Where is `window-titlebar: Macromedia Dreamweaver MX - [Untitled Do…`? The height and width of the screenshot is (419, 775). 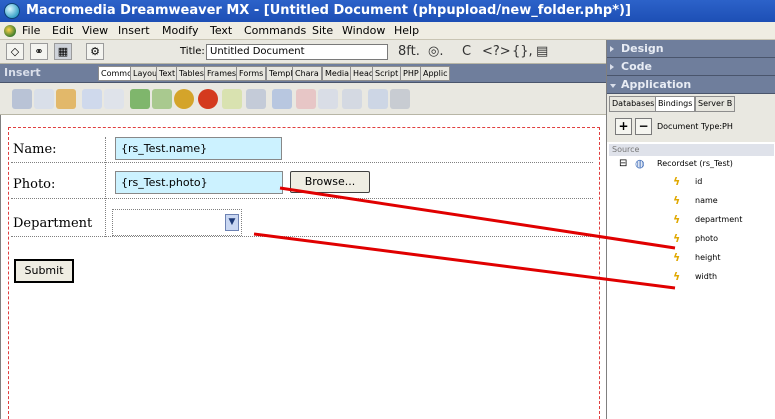 window-titlebar: Macromedia Dreamweaver MX - [Untitled Do… is located at coordinates (387, 11).